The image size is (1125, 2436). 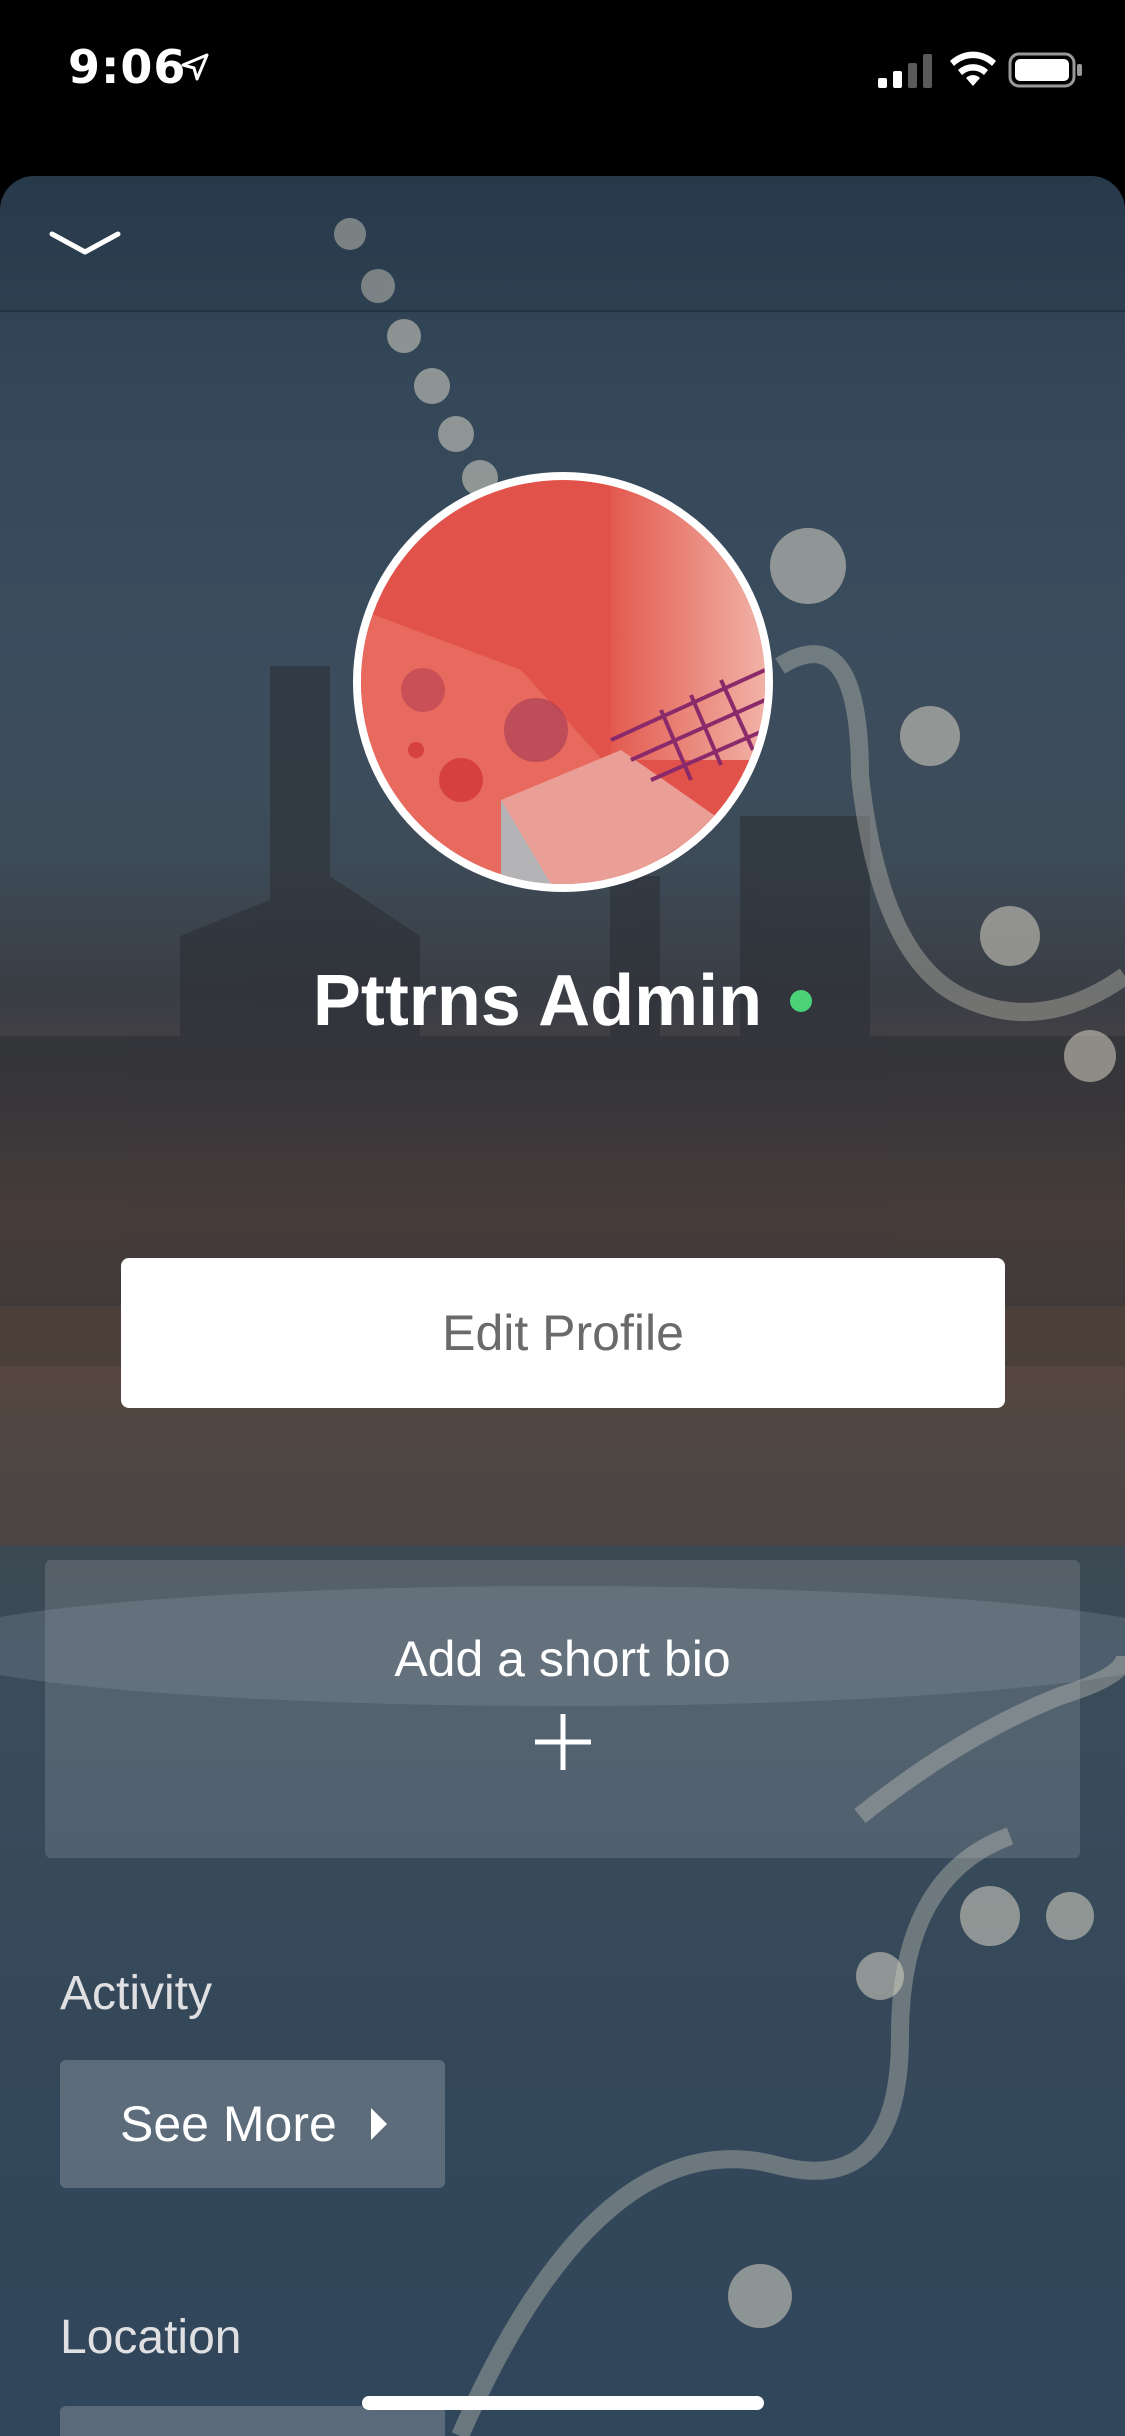 I want to click on activity-section-label: Activity, so click(x=136, y=1993).